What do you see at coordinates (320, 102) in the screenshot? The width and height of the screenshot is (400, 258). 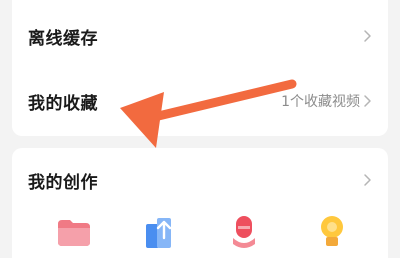 I see `favorites-count: 1个收藏视频` at bounding box center [320, 102].